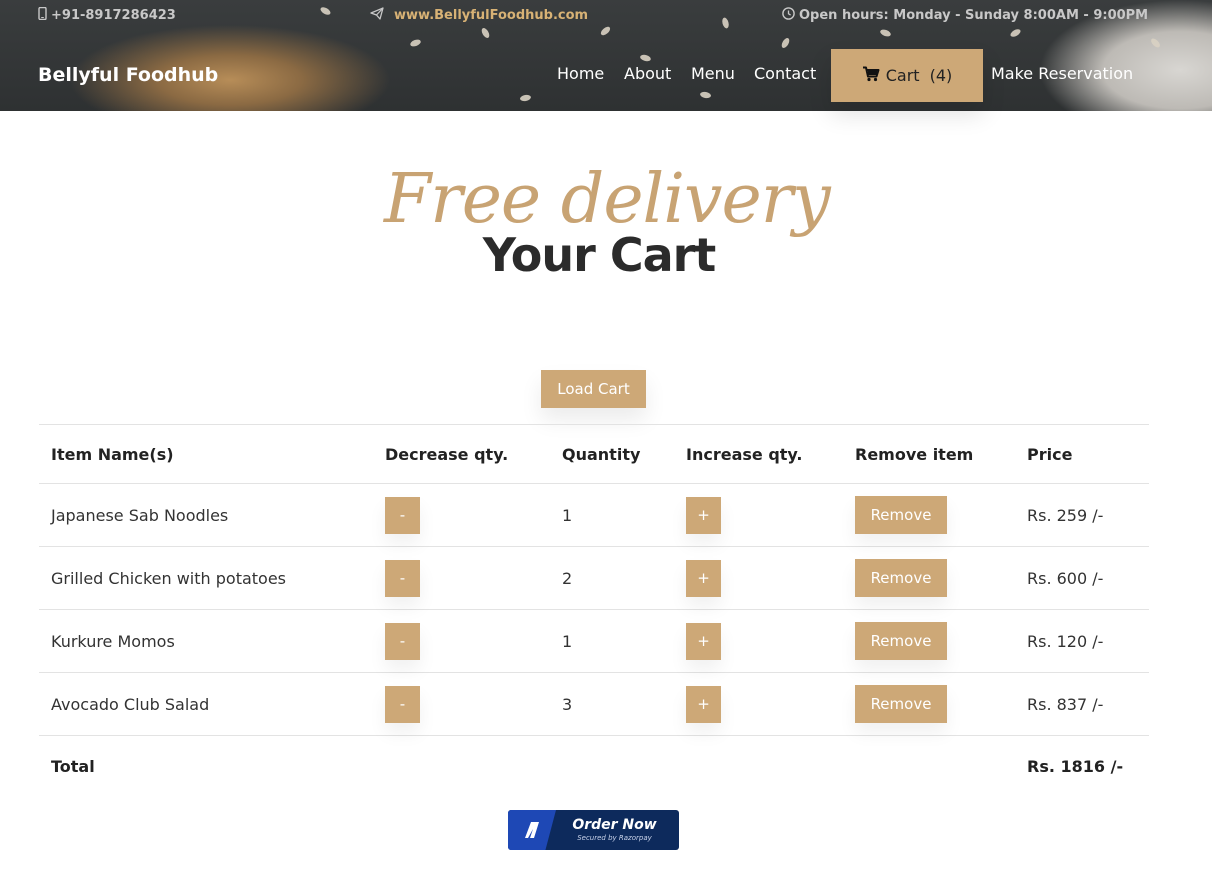  I want to click on website-info: www.BellyfulFoodhub.com, so click(479, 15).